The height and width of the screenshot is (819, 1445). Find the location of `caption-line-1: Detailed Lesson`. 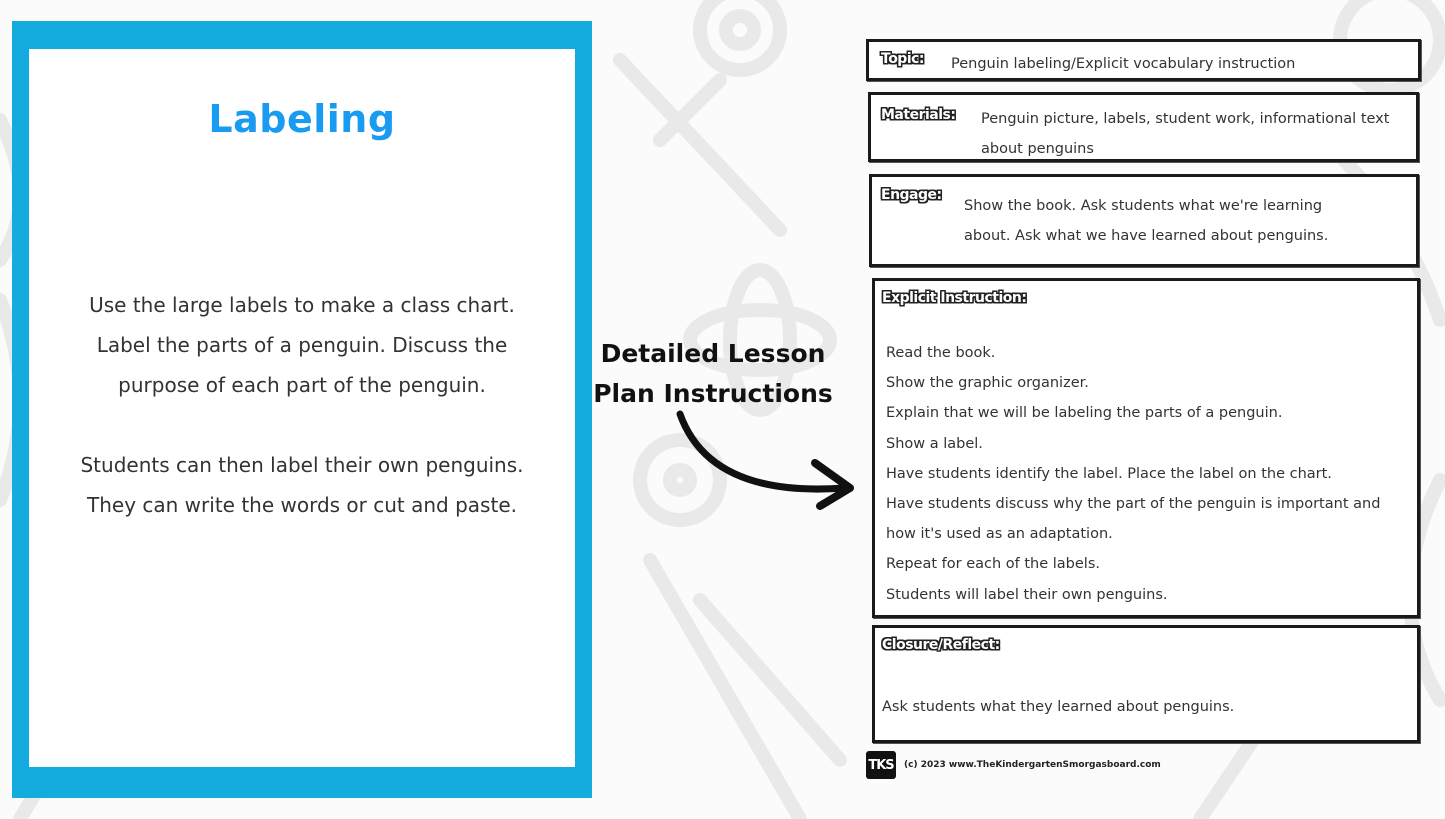

caption-line-1: Detailed Lesson is located at coordinates (713, 353).